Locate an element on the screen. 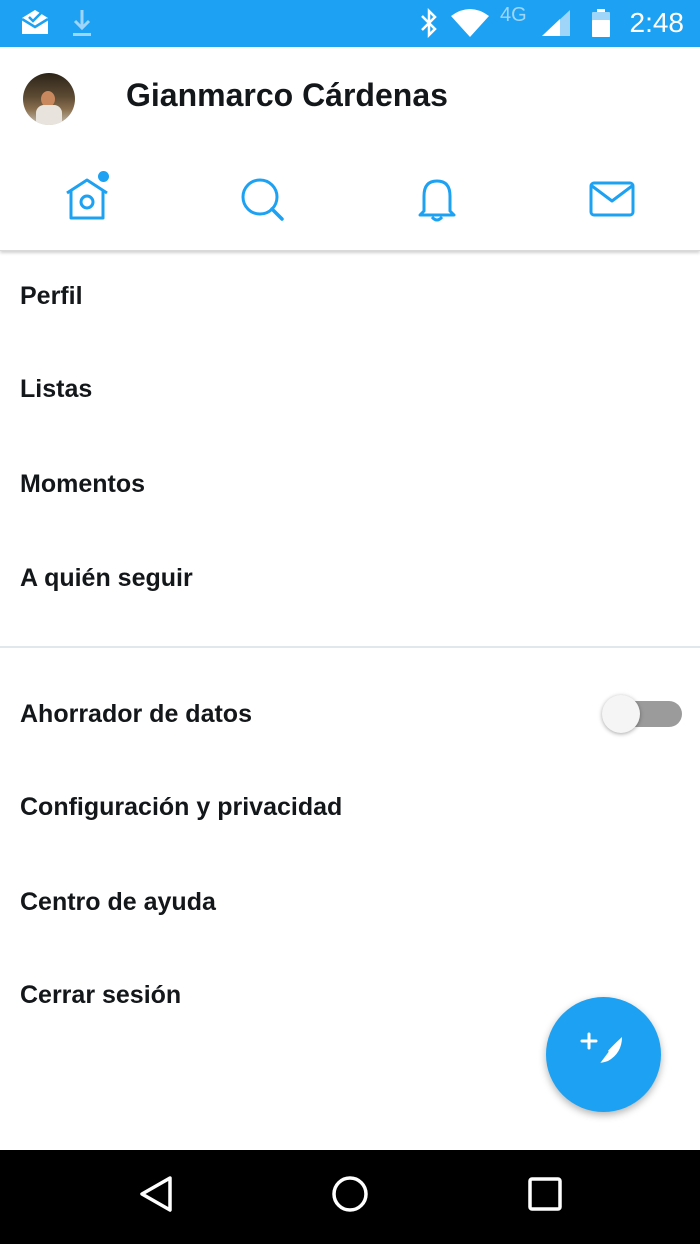  system-nav-bar is located at coordinates (350, 1197).